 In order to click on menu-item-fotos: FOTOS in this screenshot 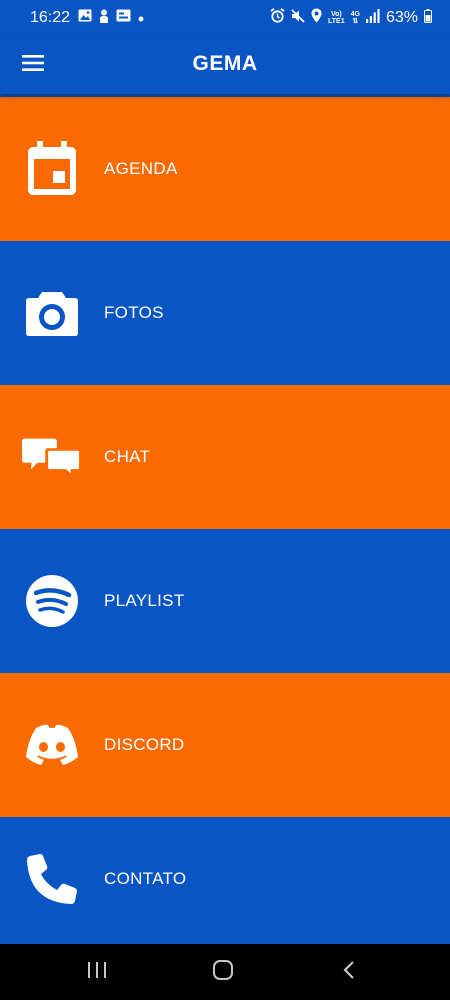, I will do `click(225, 313)`.